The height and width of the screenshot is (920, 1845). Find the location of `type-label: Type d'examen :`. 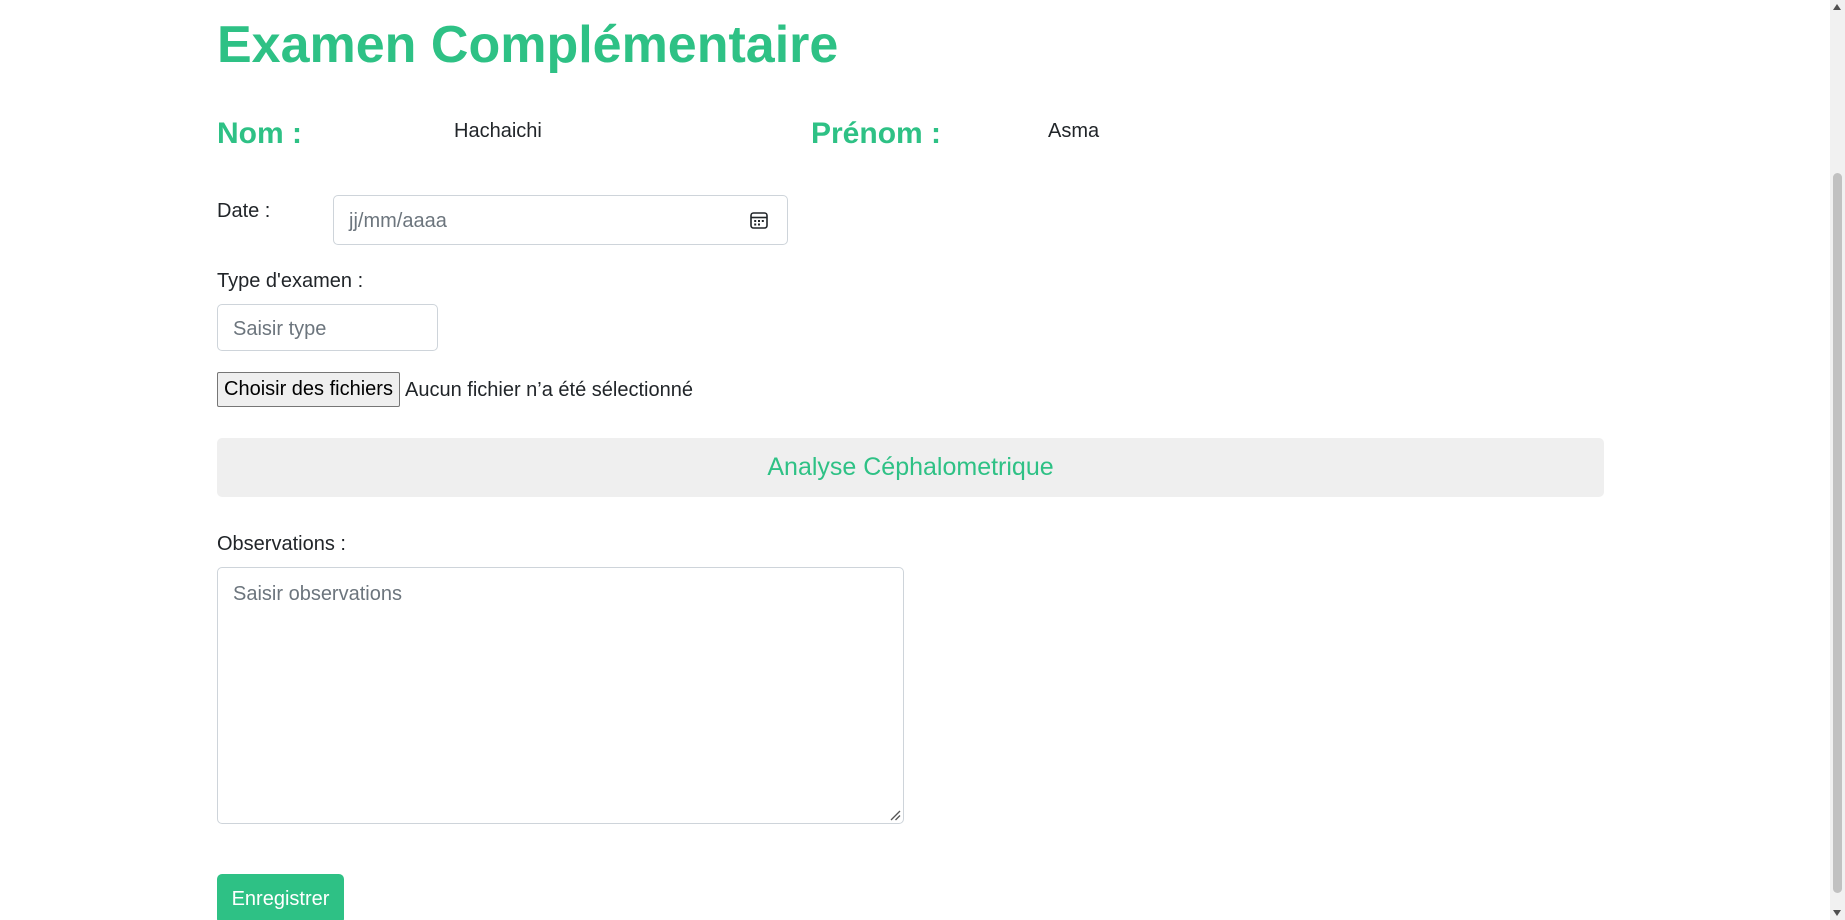

type-label: Type d'examen : is located at coordinates (290, 281).